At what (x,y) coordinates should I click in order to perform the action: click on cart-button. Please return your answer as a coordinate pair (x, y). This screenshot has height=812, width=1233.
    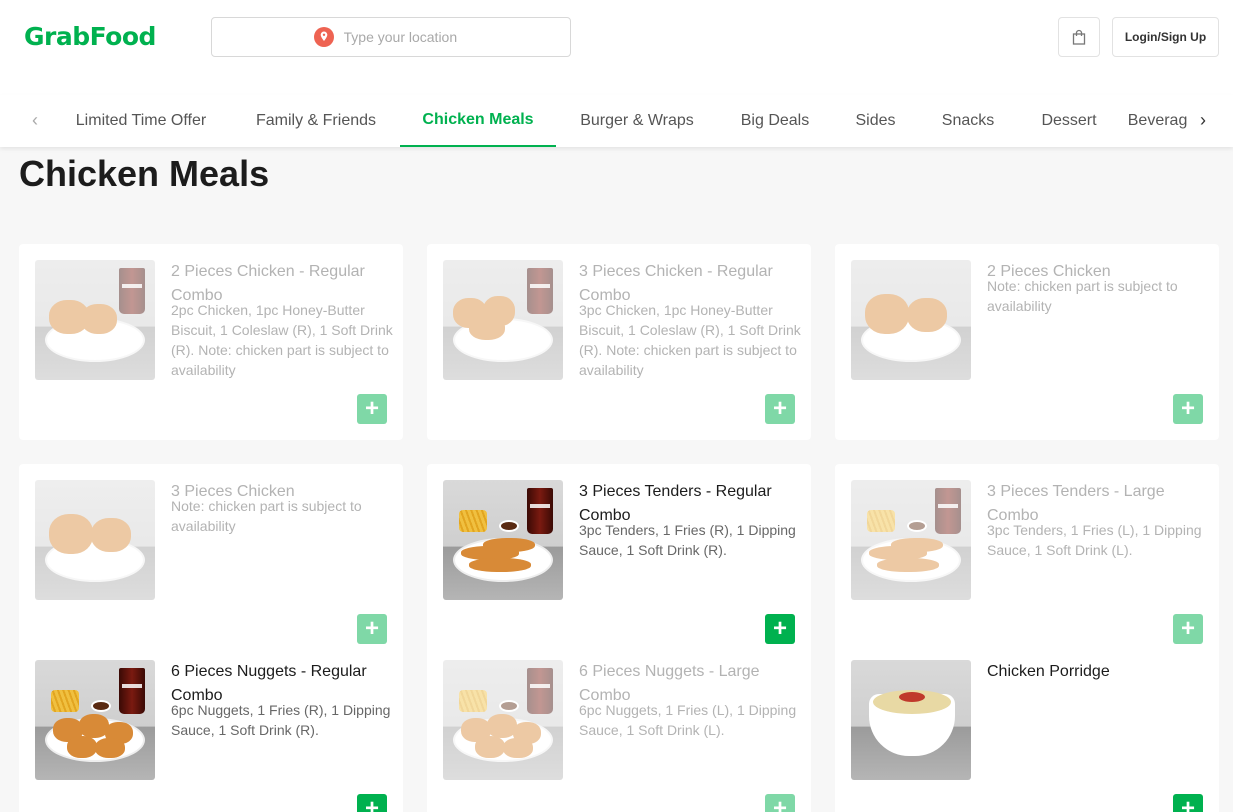
    Looking at the image, I should click on (1079, 37).